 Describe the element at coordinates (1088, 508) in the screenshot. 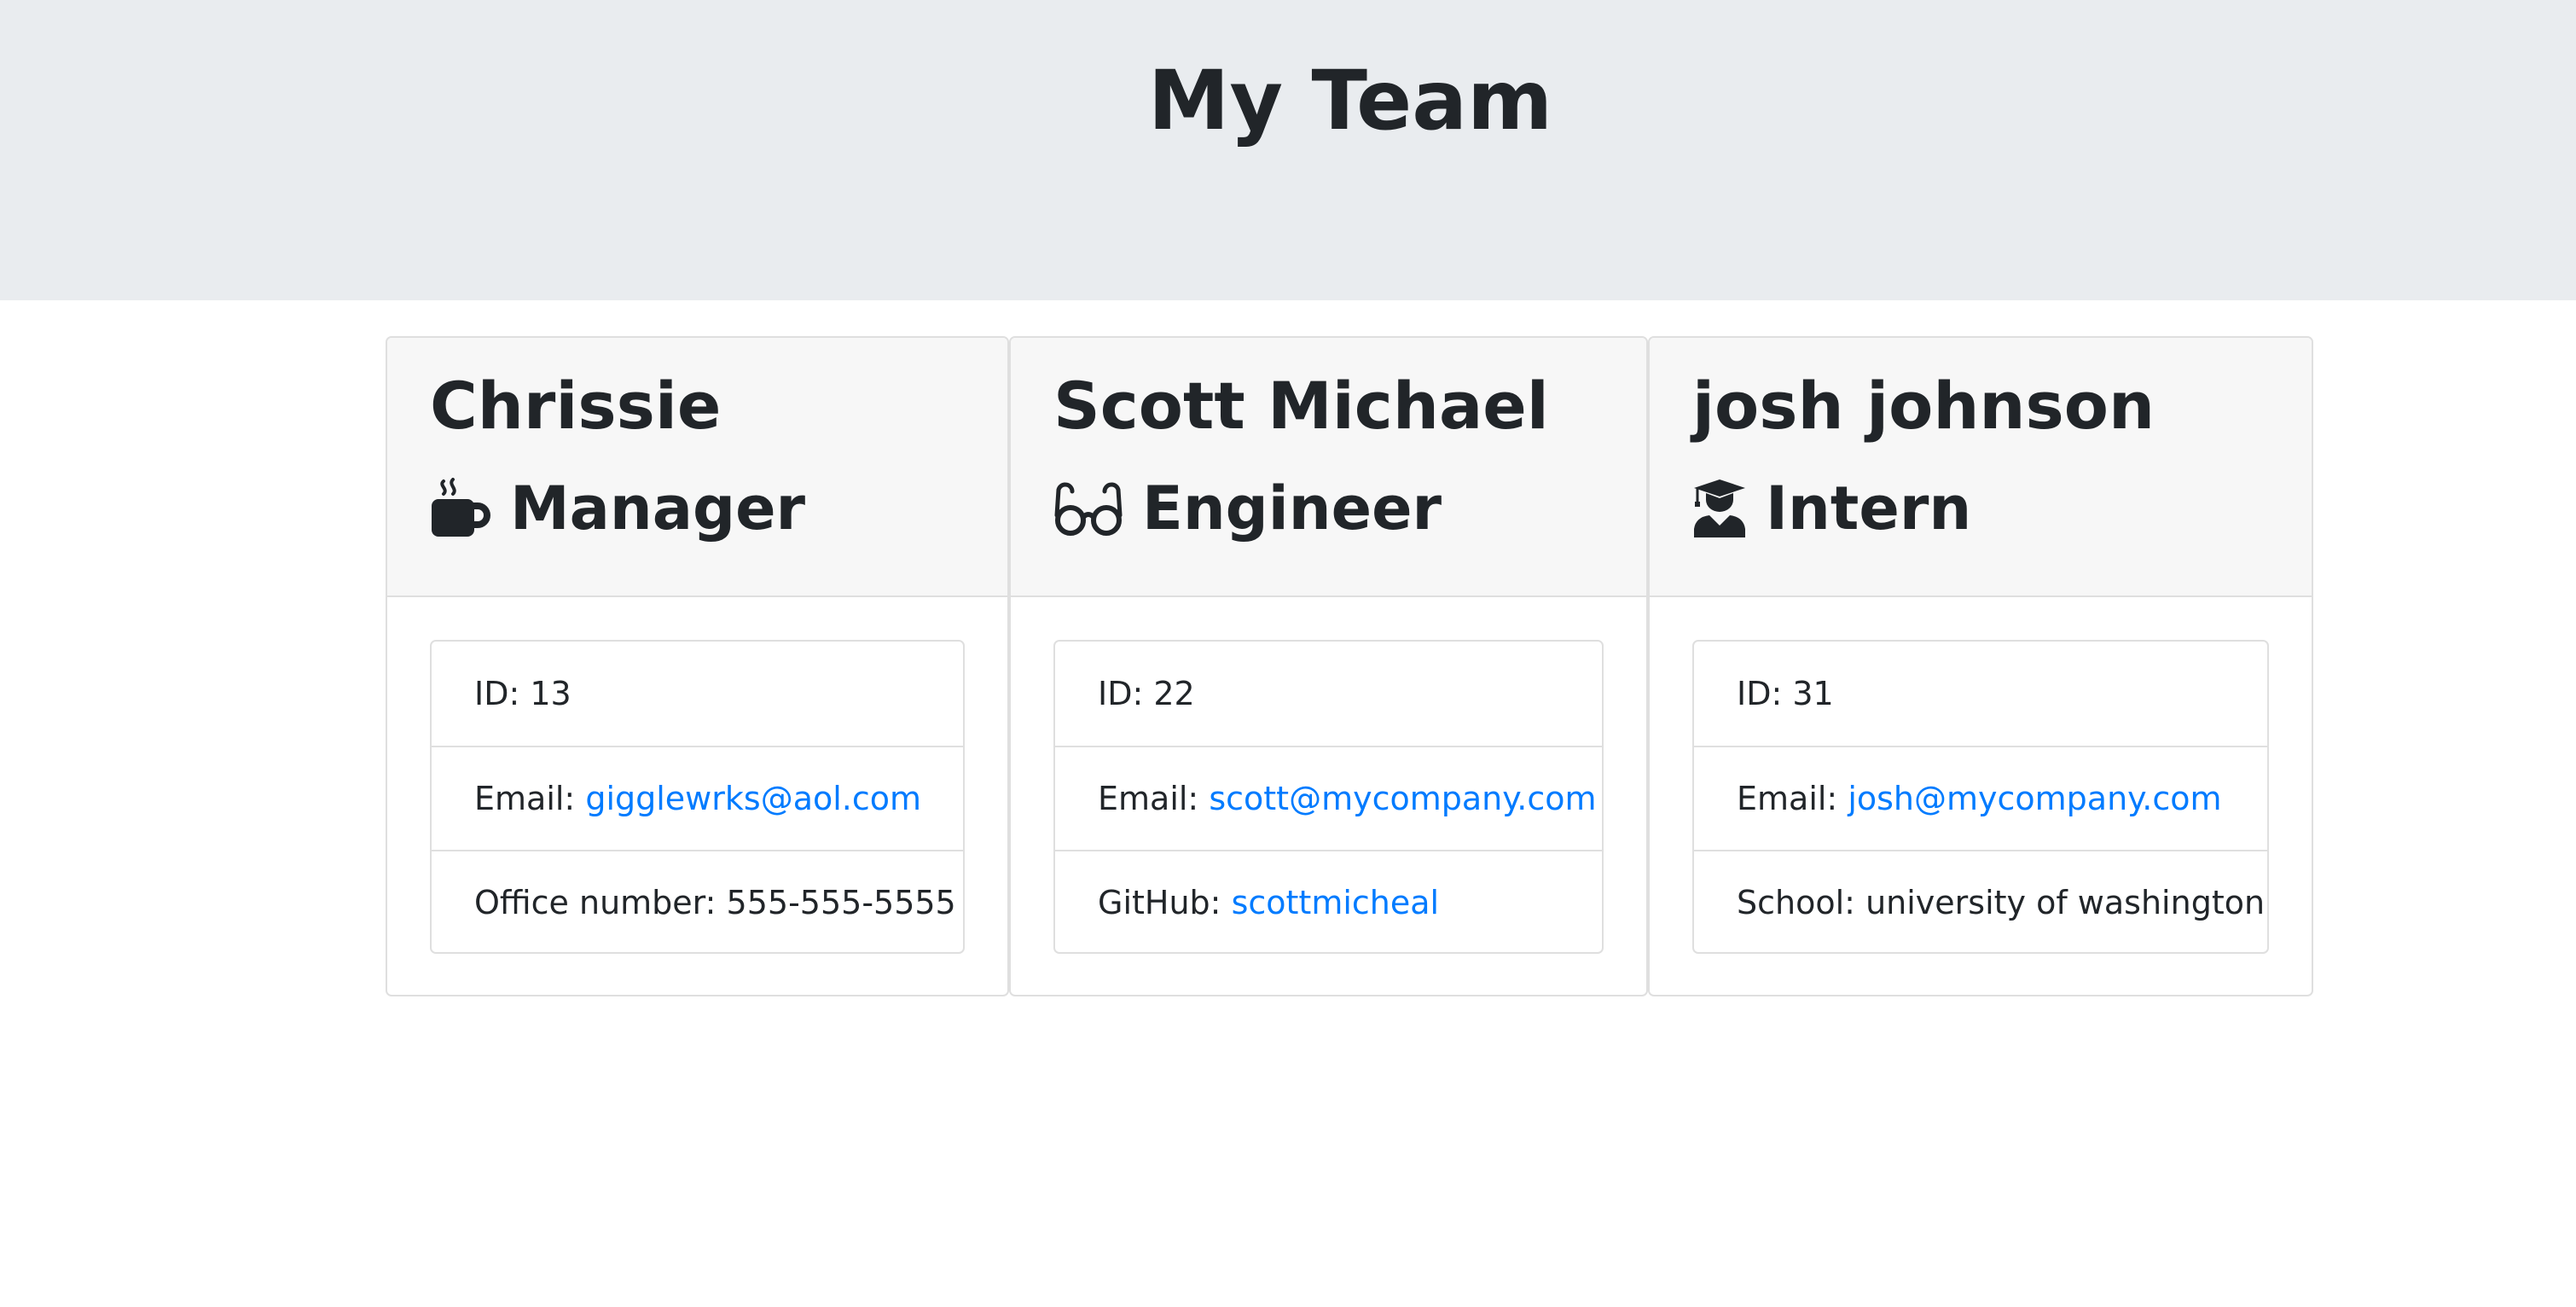

I see `glasses-icon` at that location.